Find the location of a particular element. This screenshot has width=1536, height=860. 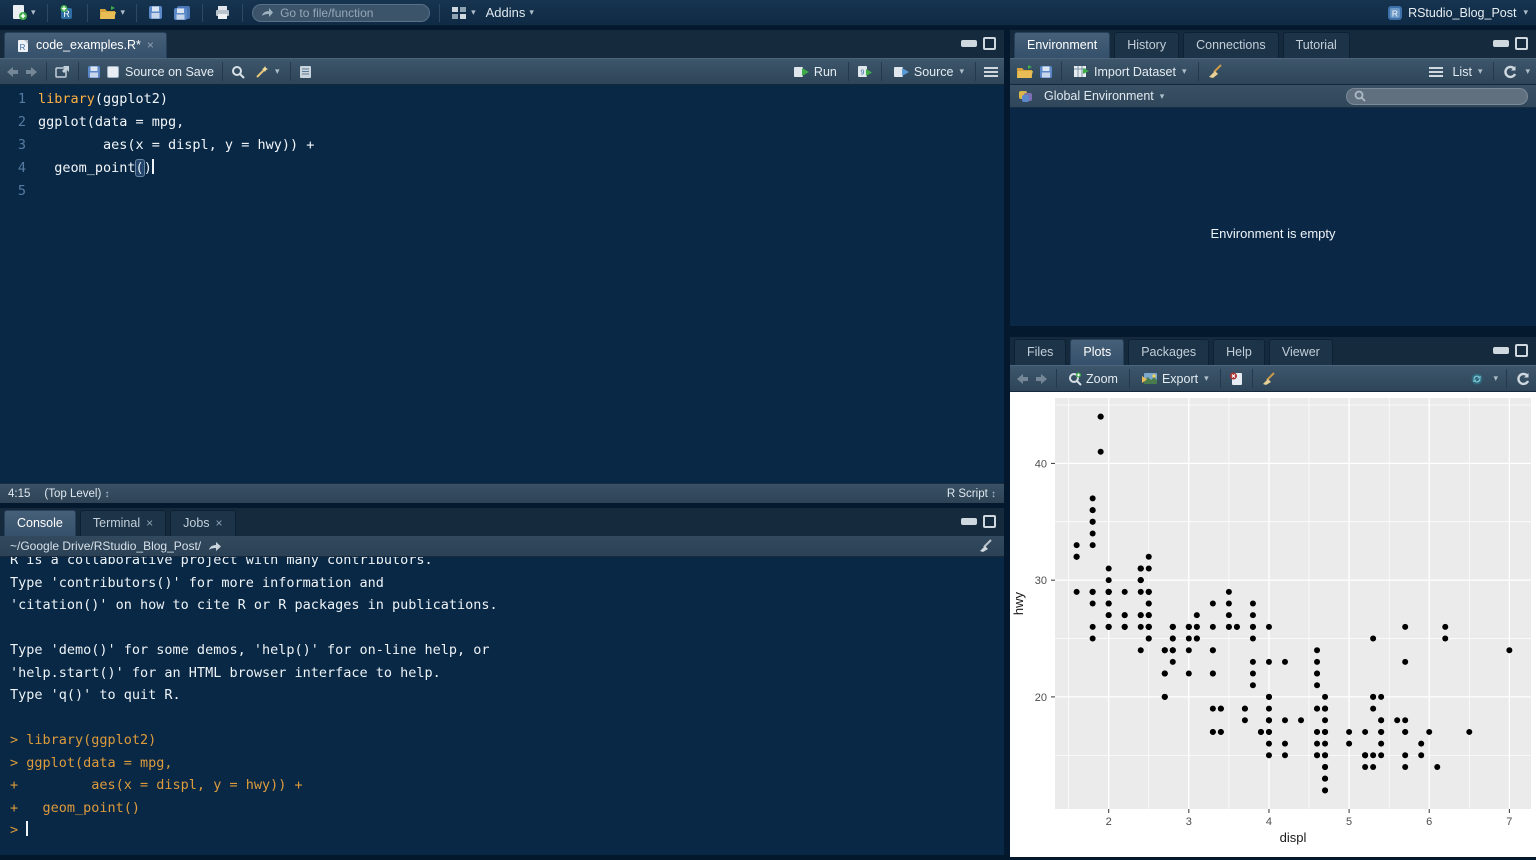

refresh-environment-icon is located at coordinates (1509, 72).